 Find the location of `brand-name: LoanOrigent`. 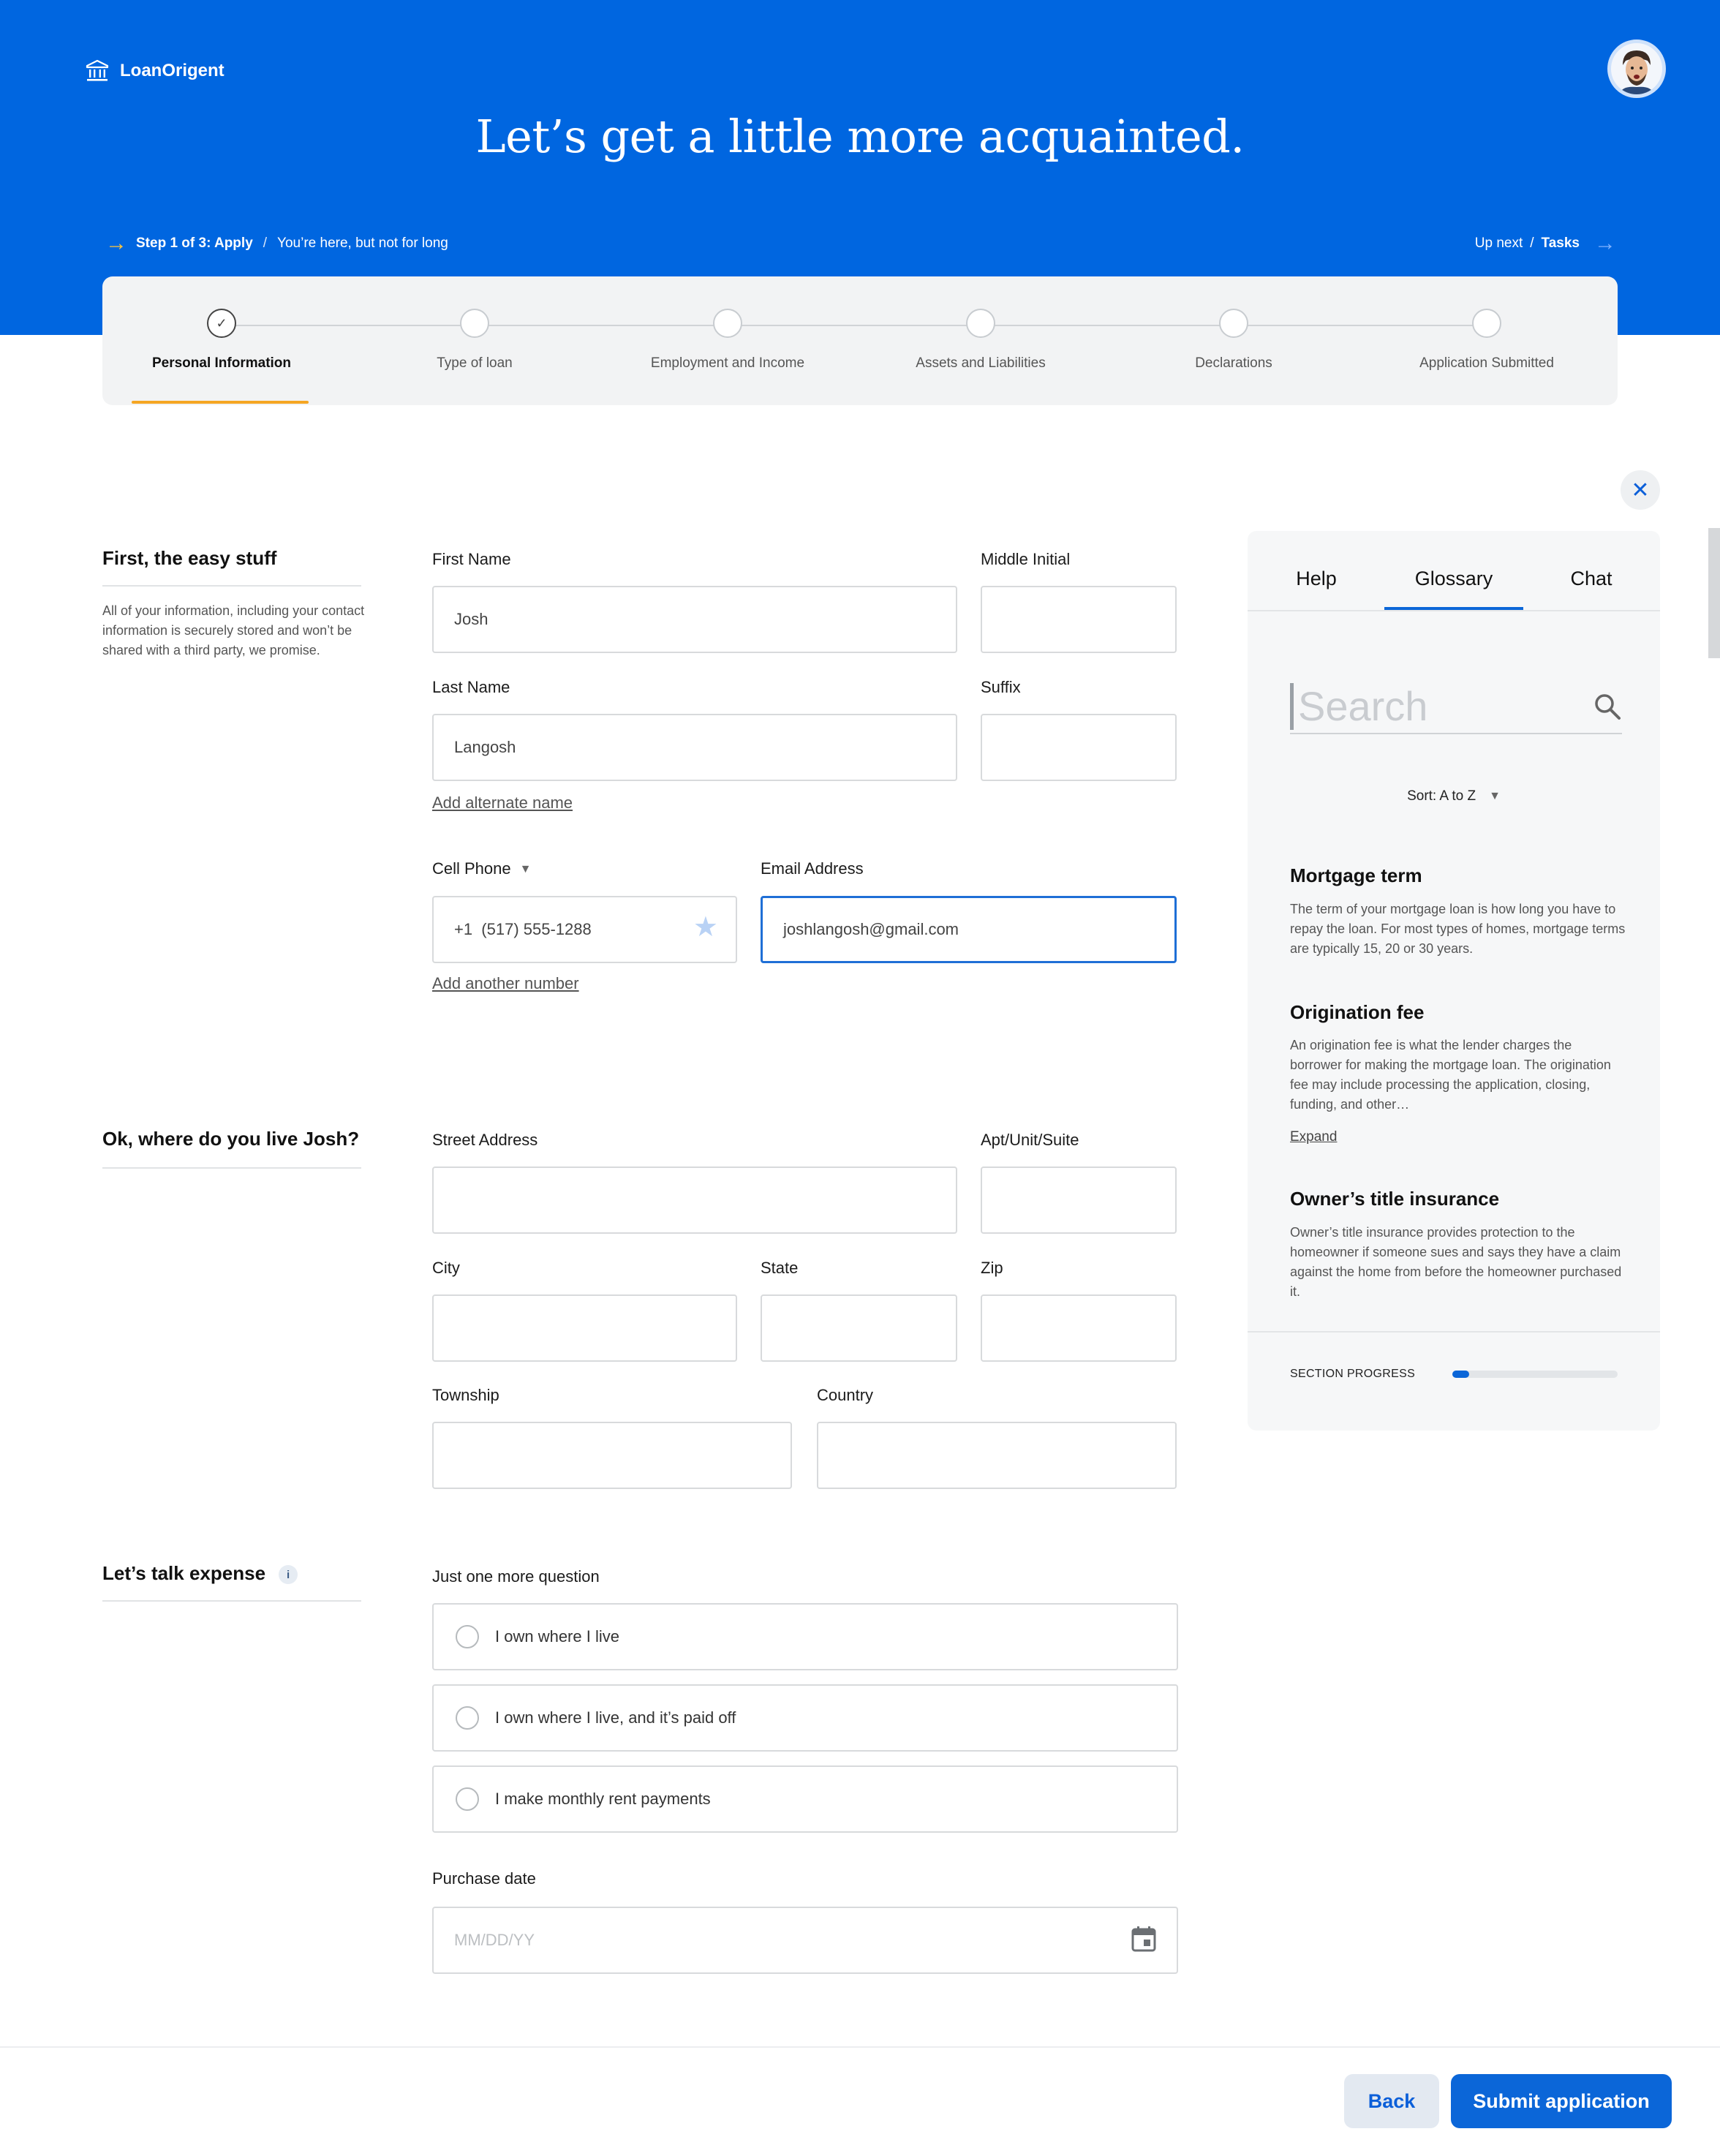

brand-name: LoanOrigent is located at coordinates (172, 70).